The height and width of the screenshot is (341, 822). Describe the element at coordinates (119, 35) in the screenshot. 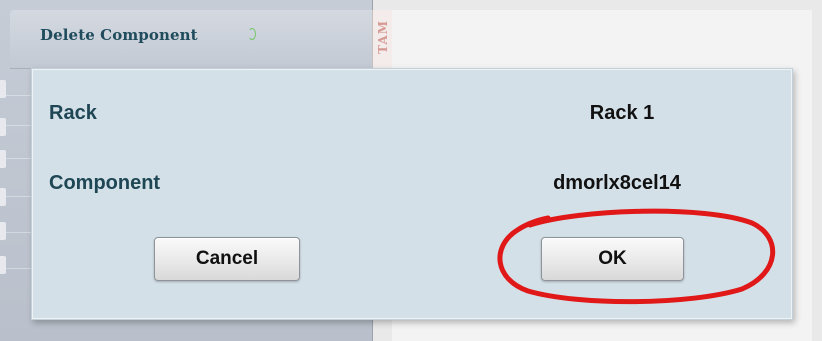

I see `panel-title: Delete Component` at that location.